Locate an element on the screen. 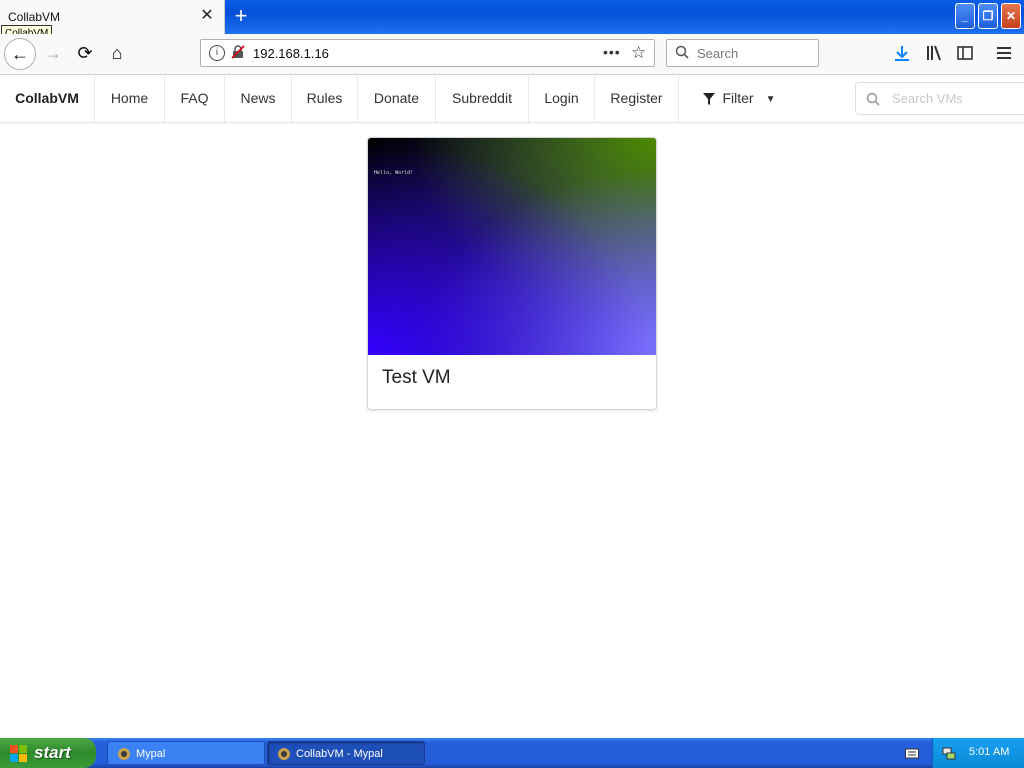  network-icon is located at coordinates (949, 753).